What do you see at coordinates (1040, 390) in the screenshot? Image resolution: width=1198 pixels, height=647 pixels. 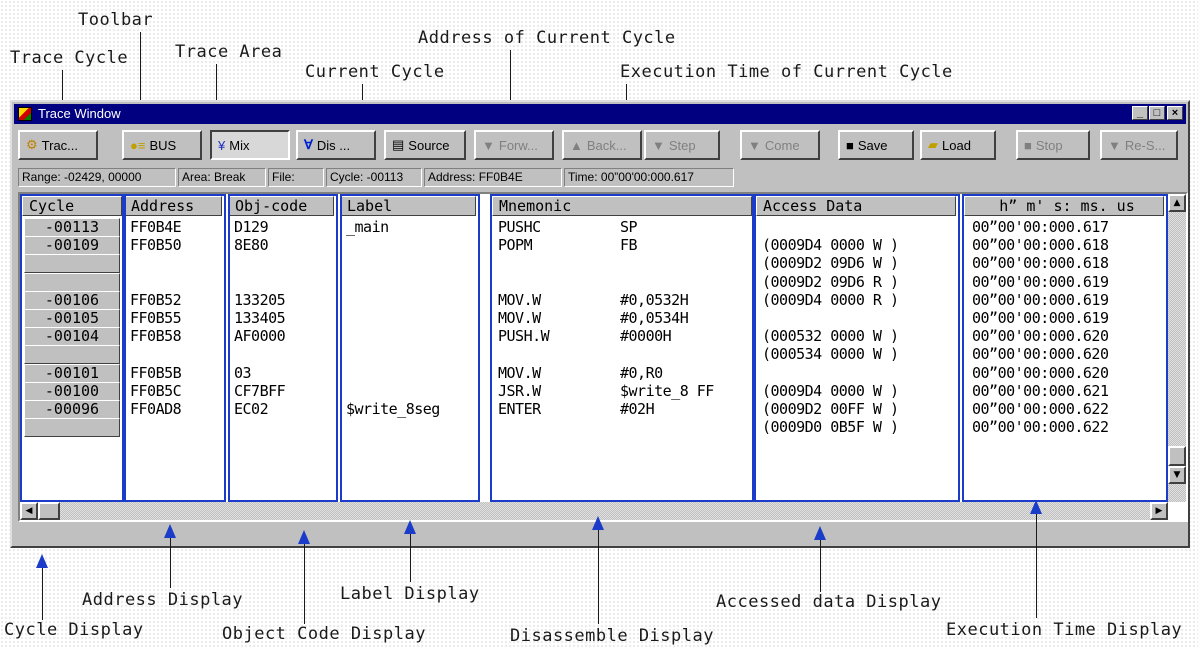 I see `time-cell: 00”00'00:000.621` at bounding box center [1040, 390].